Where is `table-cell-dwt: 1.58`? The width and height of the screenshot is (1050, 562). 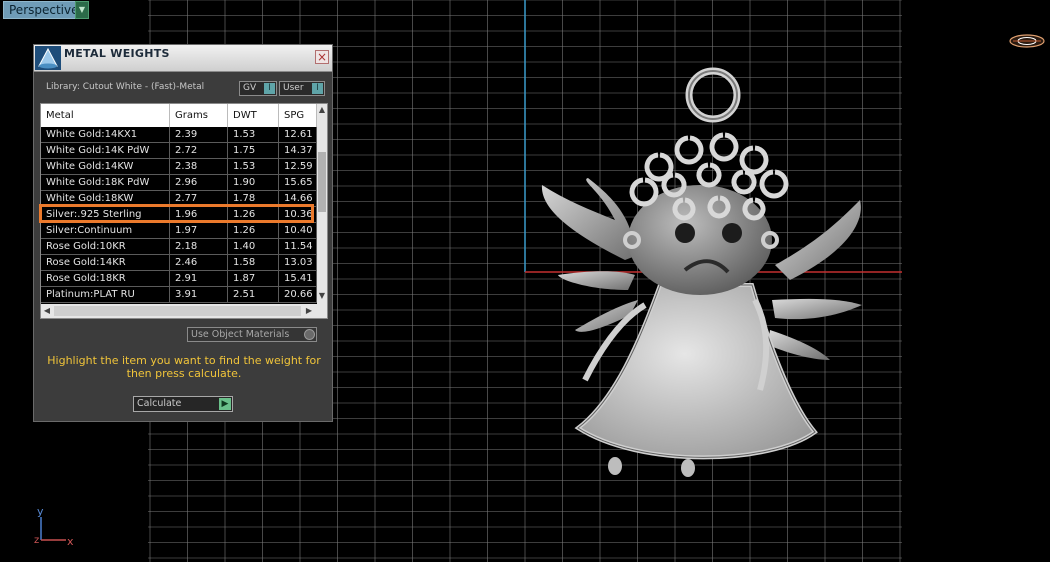
table-cell-dwt: 1.58 is located at coordinates (253, 263).